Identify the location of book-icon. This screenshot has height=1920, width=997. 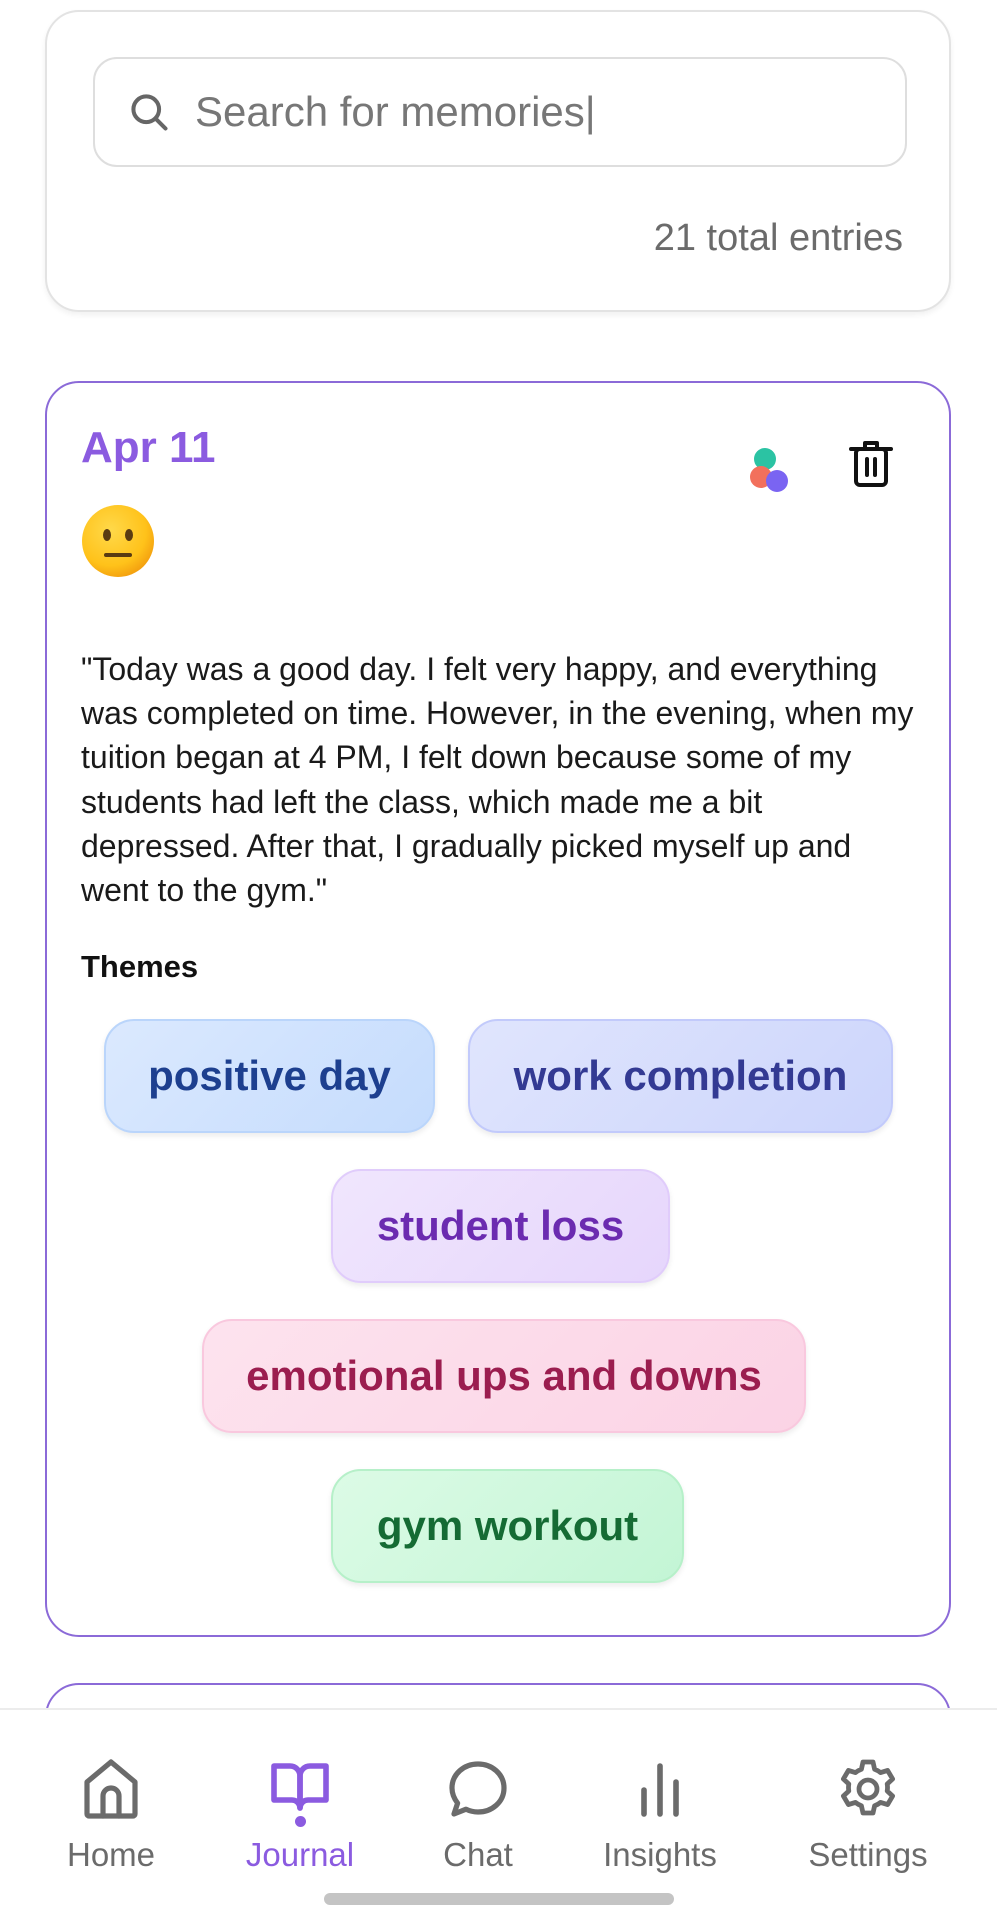
(300, 1787).